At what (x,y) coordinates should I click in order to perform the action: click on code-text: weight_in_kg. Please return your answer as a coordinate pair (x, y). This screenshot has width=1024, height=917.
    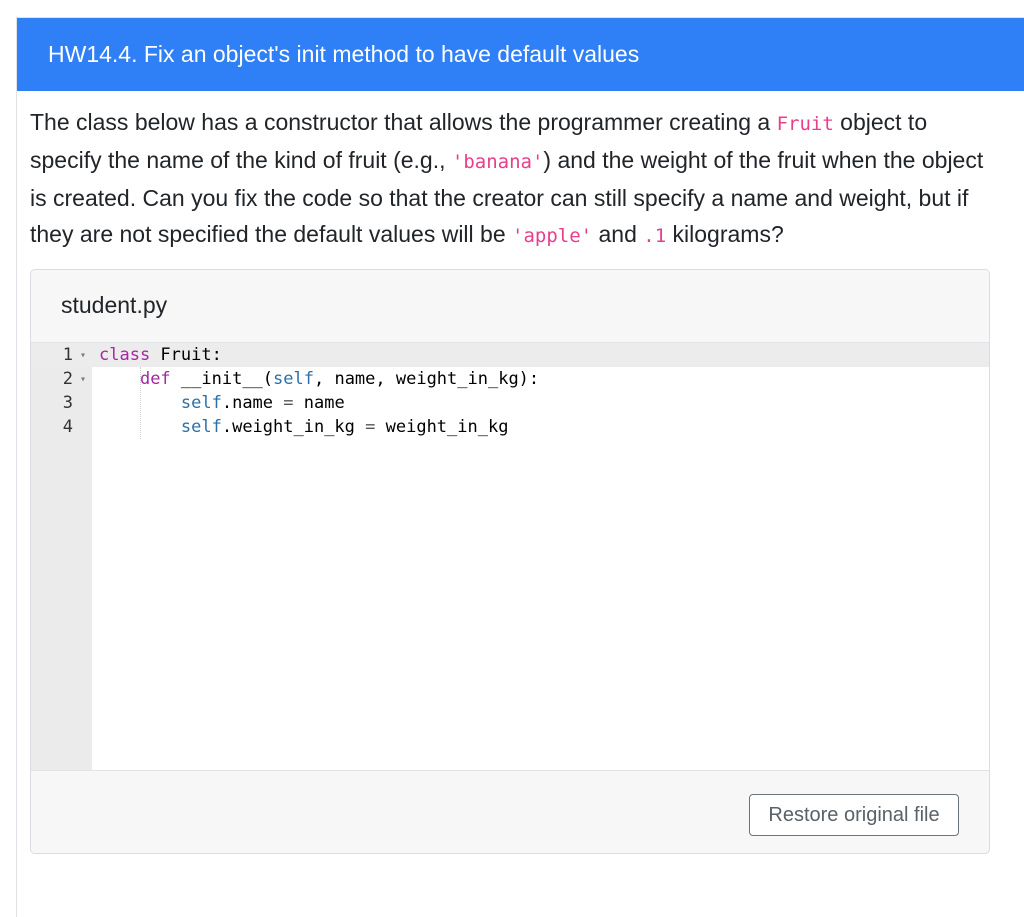
    Looking at the image, I should click on (442, 427).